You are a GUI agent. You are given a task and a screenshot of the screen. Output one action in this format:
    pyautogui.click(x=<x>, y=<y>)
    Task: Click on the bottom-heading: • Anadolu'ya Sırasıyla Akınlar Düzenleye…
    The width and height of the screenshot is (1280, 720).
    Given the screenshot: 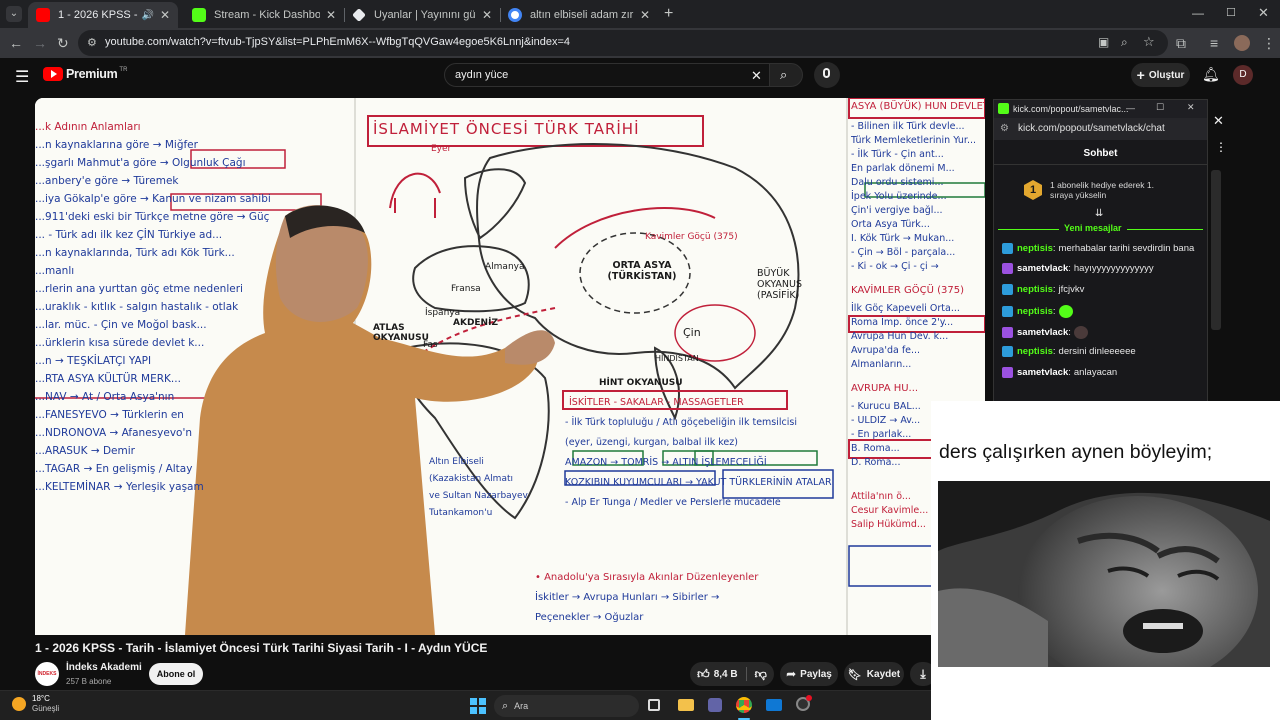 What is the action you would take?
    pyautogui.click(x=647, y=577)
    